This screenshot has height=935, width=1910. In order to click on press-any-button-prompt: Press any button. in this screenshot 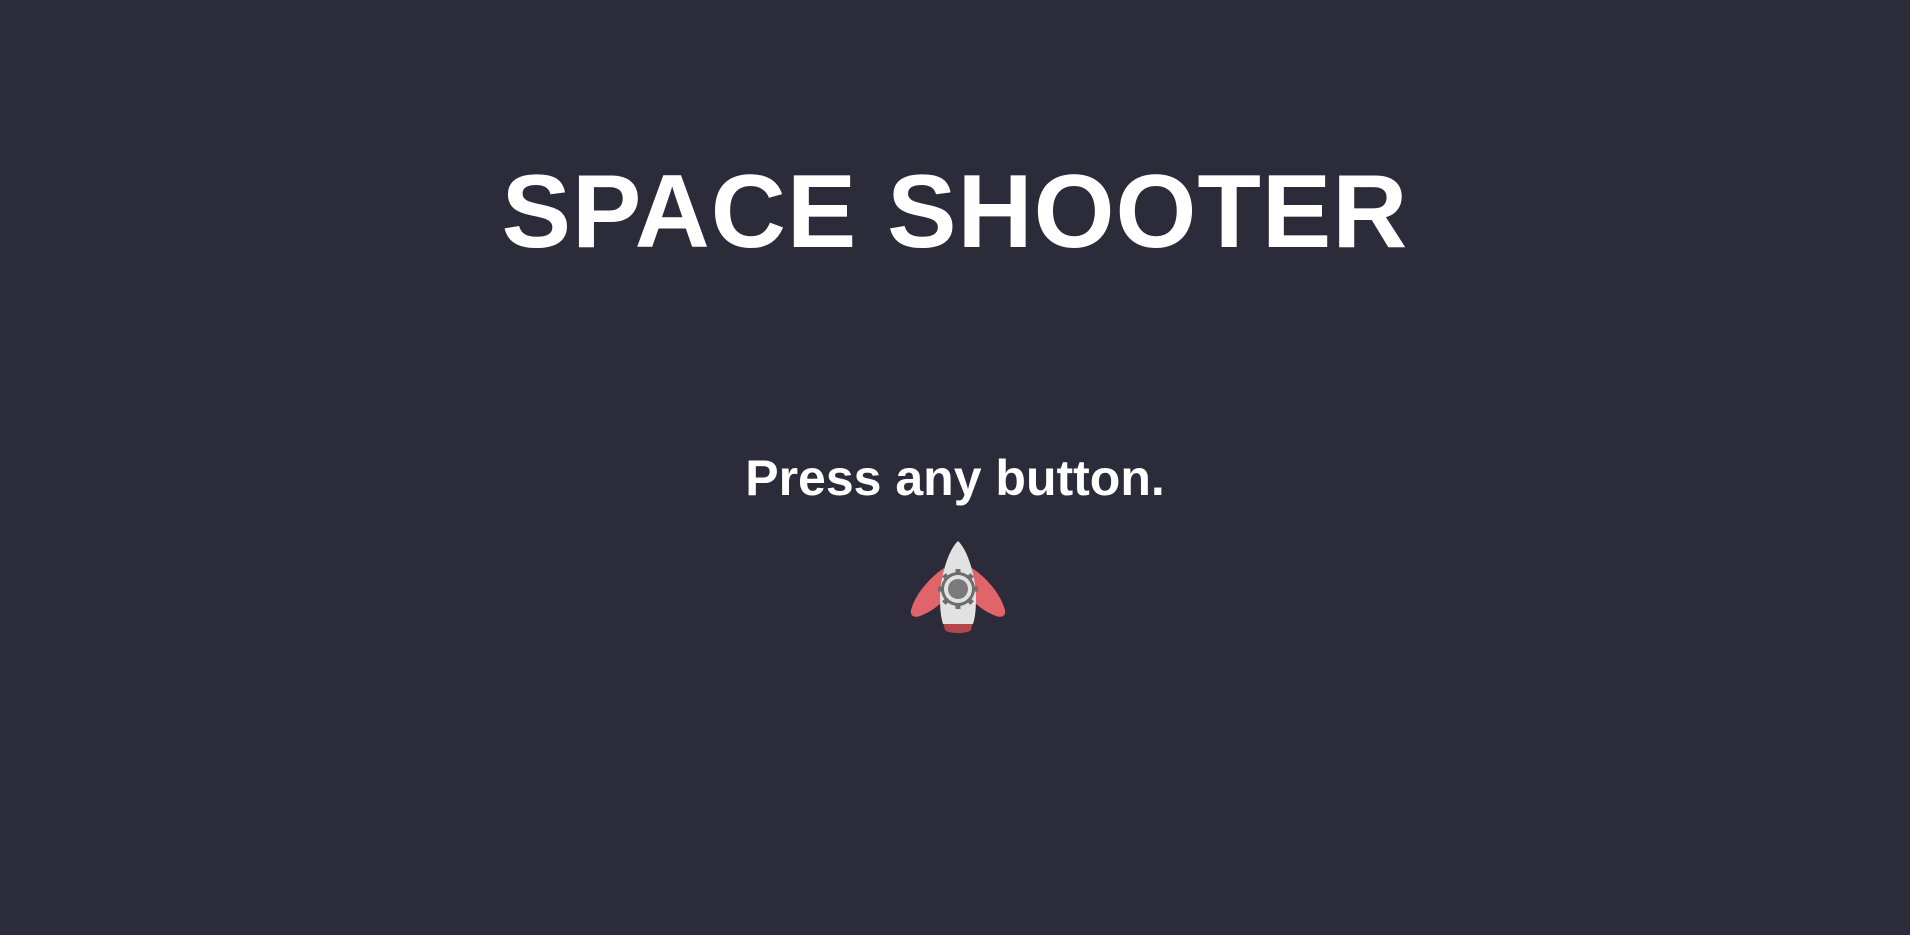, I will do `click(955, 478)`.